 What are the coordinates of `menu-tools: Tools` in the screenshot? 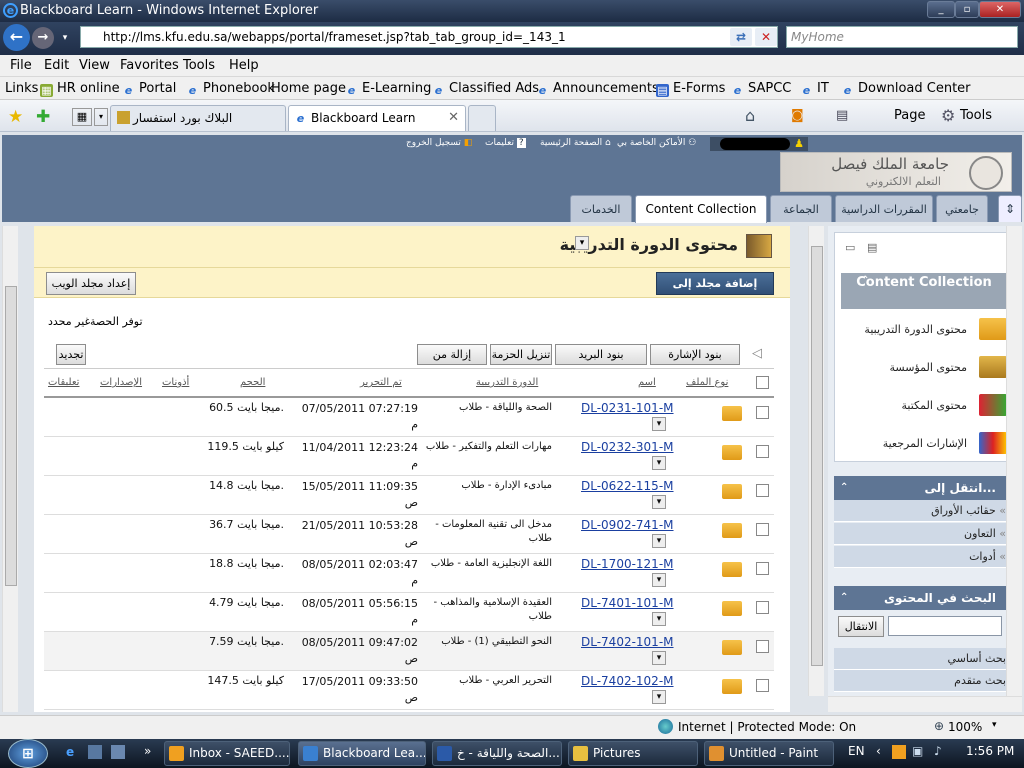 It's located at (199, 65).